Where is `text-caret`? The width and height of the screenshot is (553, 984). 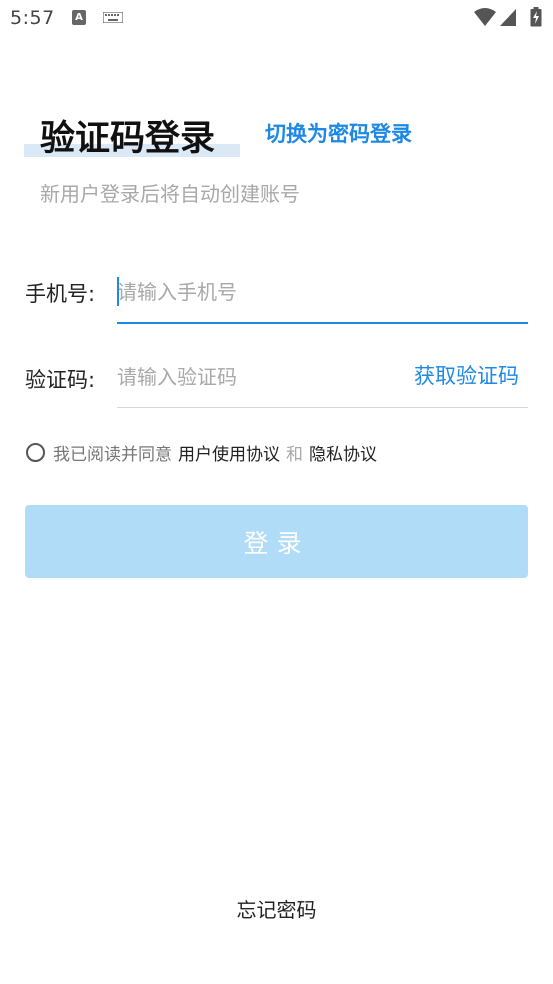 text-caret is located at coordinates (118, 291).